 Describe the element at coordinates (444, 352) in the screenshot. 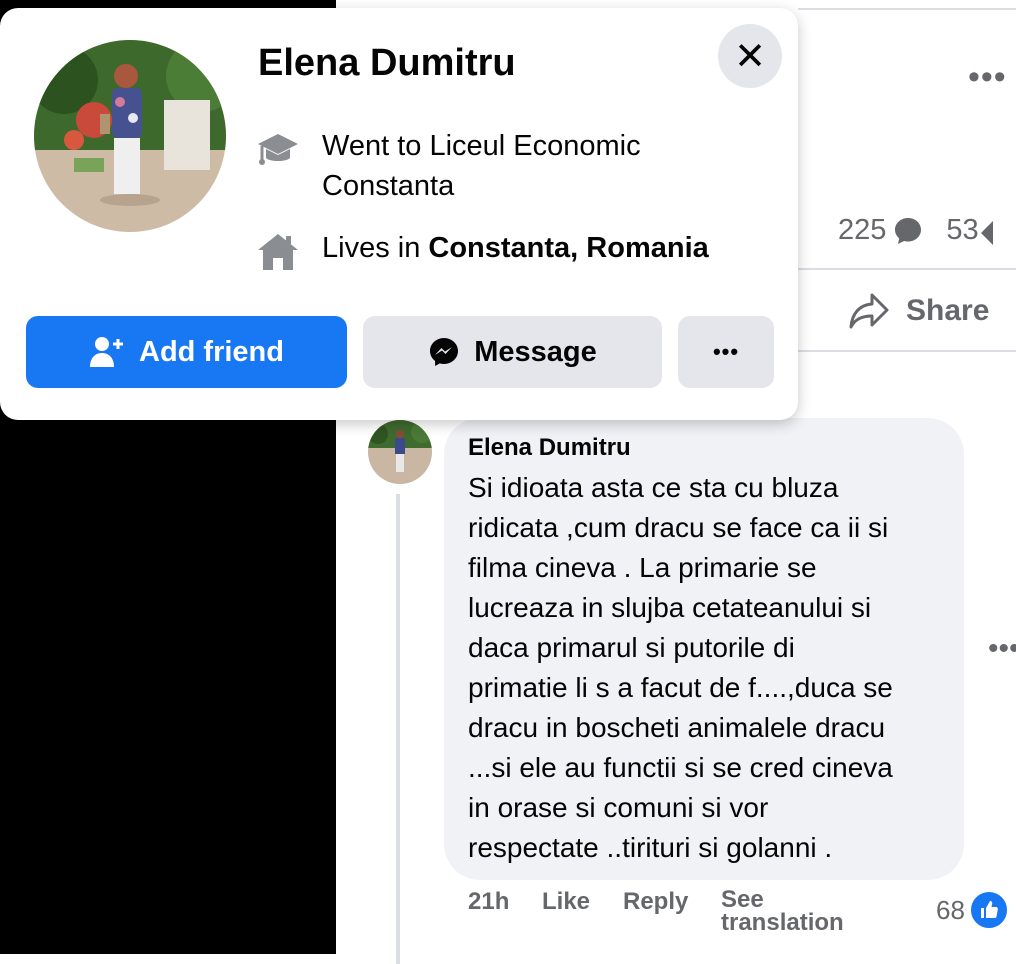

I see `messenger-icon` at that location.